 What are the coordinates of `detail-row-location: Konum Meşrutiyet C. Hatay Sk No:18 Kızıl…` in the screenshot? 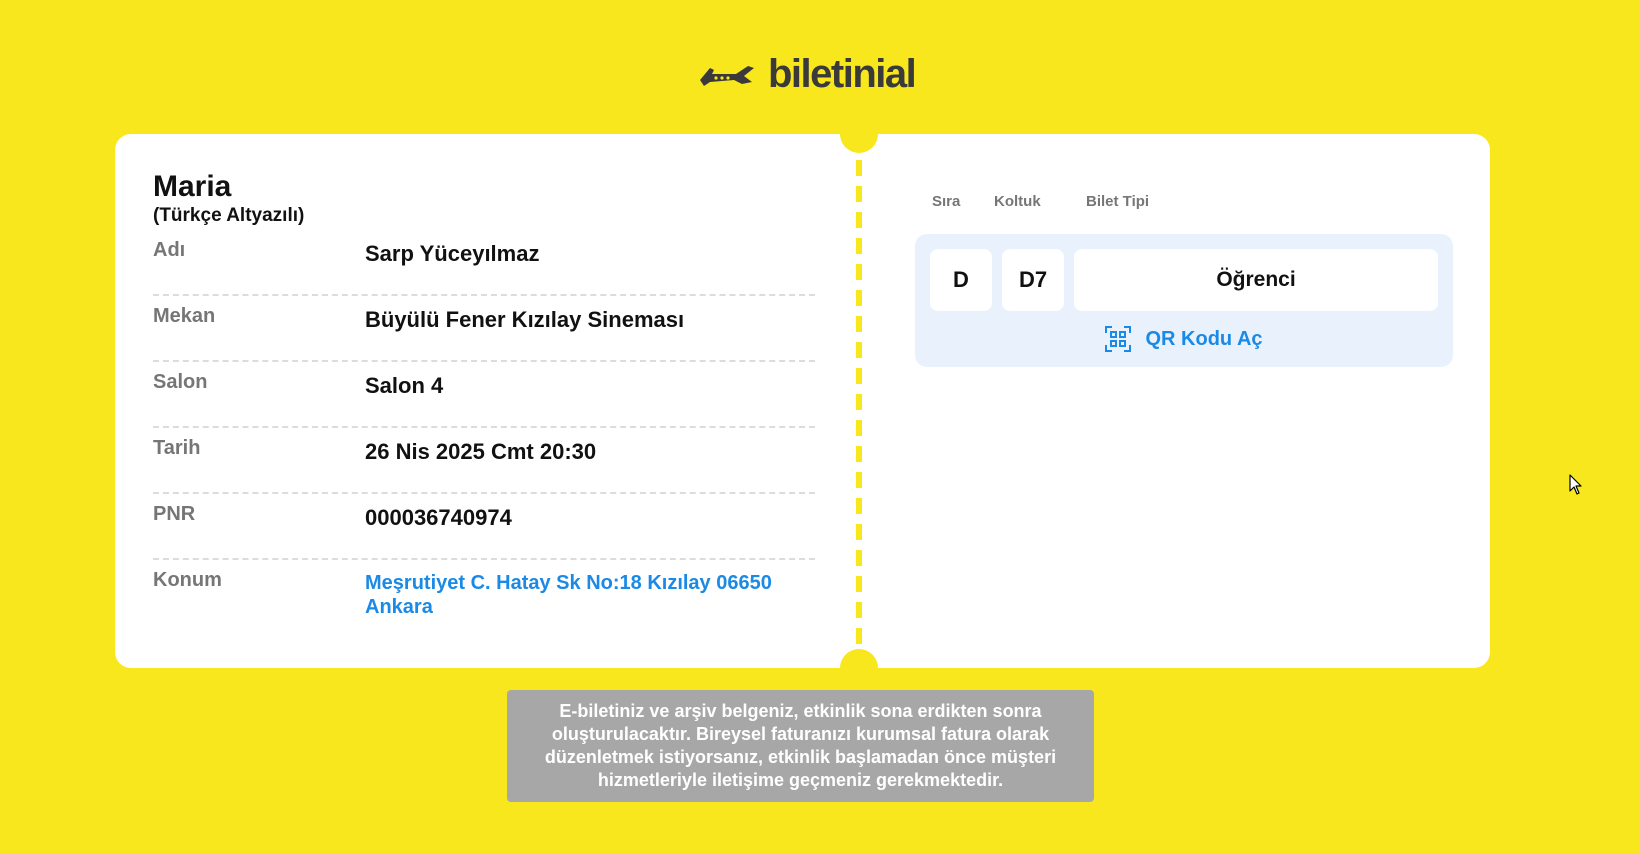 It's located at (484, 589).